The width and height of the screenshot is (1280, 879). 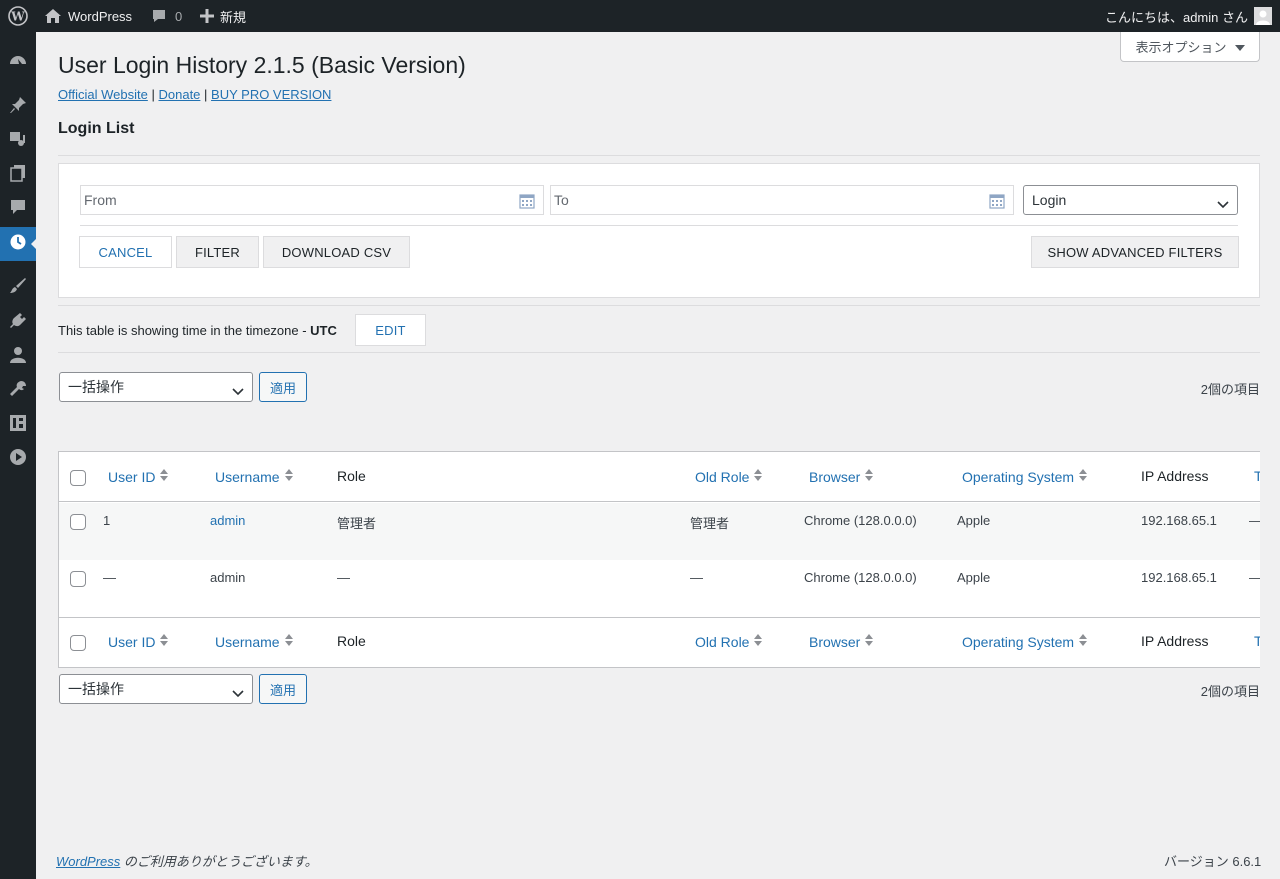 What do you see at coordinates (227, 520) in the screenshot?
I see `cell-username-link: admin` at bounding box center [227, 520].